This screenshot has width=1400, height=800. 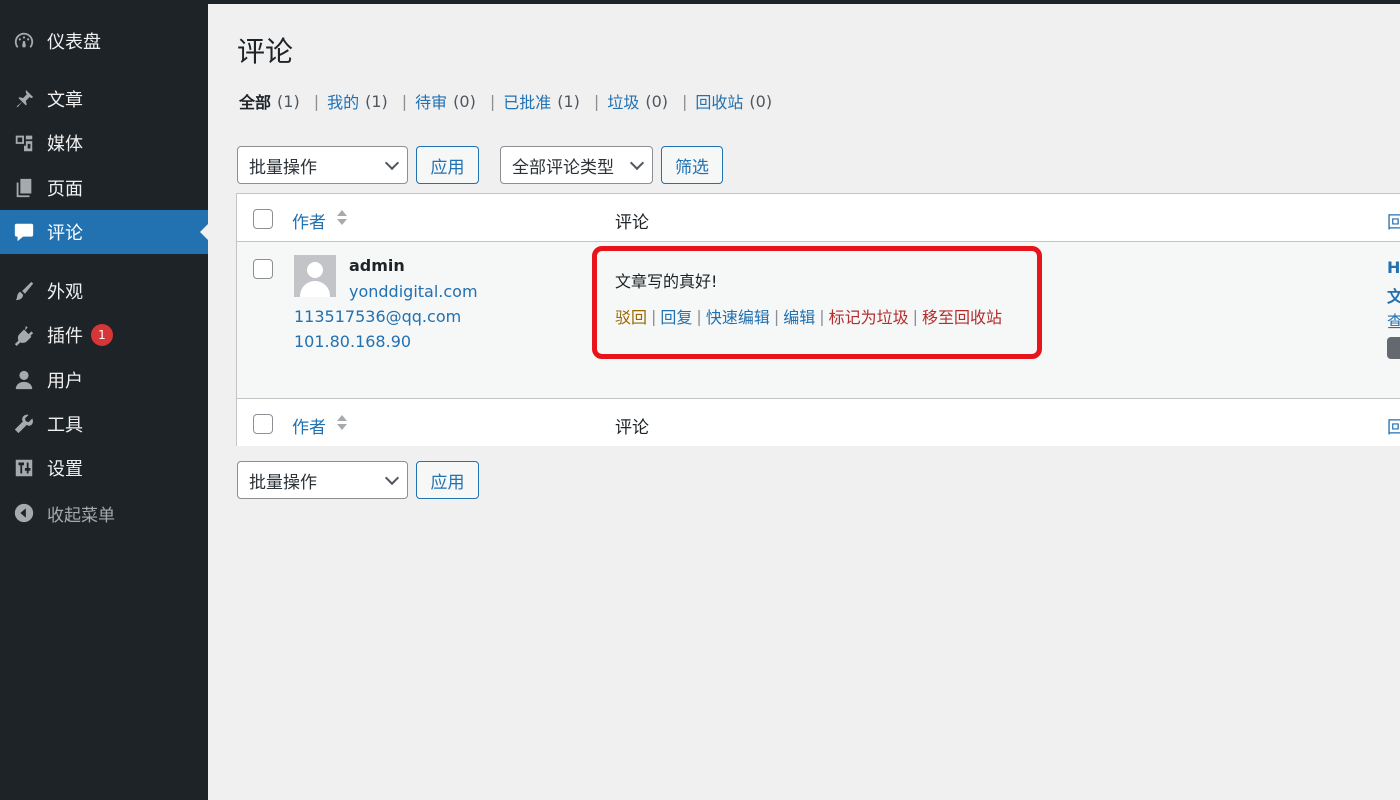 I want to click on filter-spam-count: (0), so click(x=656, y=101).